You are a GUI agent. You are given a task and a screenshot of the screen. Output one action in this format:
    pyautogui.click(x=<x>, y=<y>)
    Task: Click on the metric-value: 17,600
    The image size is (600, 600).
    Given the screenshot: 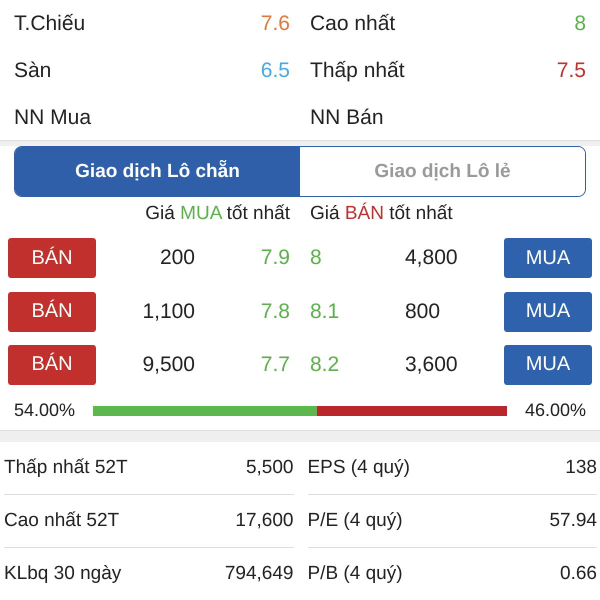 What is the action you would take?
    pyautogui.click(x=264, y=521)
    